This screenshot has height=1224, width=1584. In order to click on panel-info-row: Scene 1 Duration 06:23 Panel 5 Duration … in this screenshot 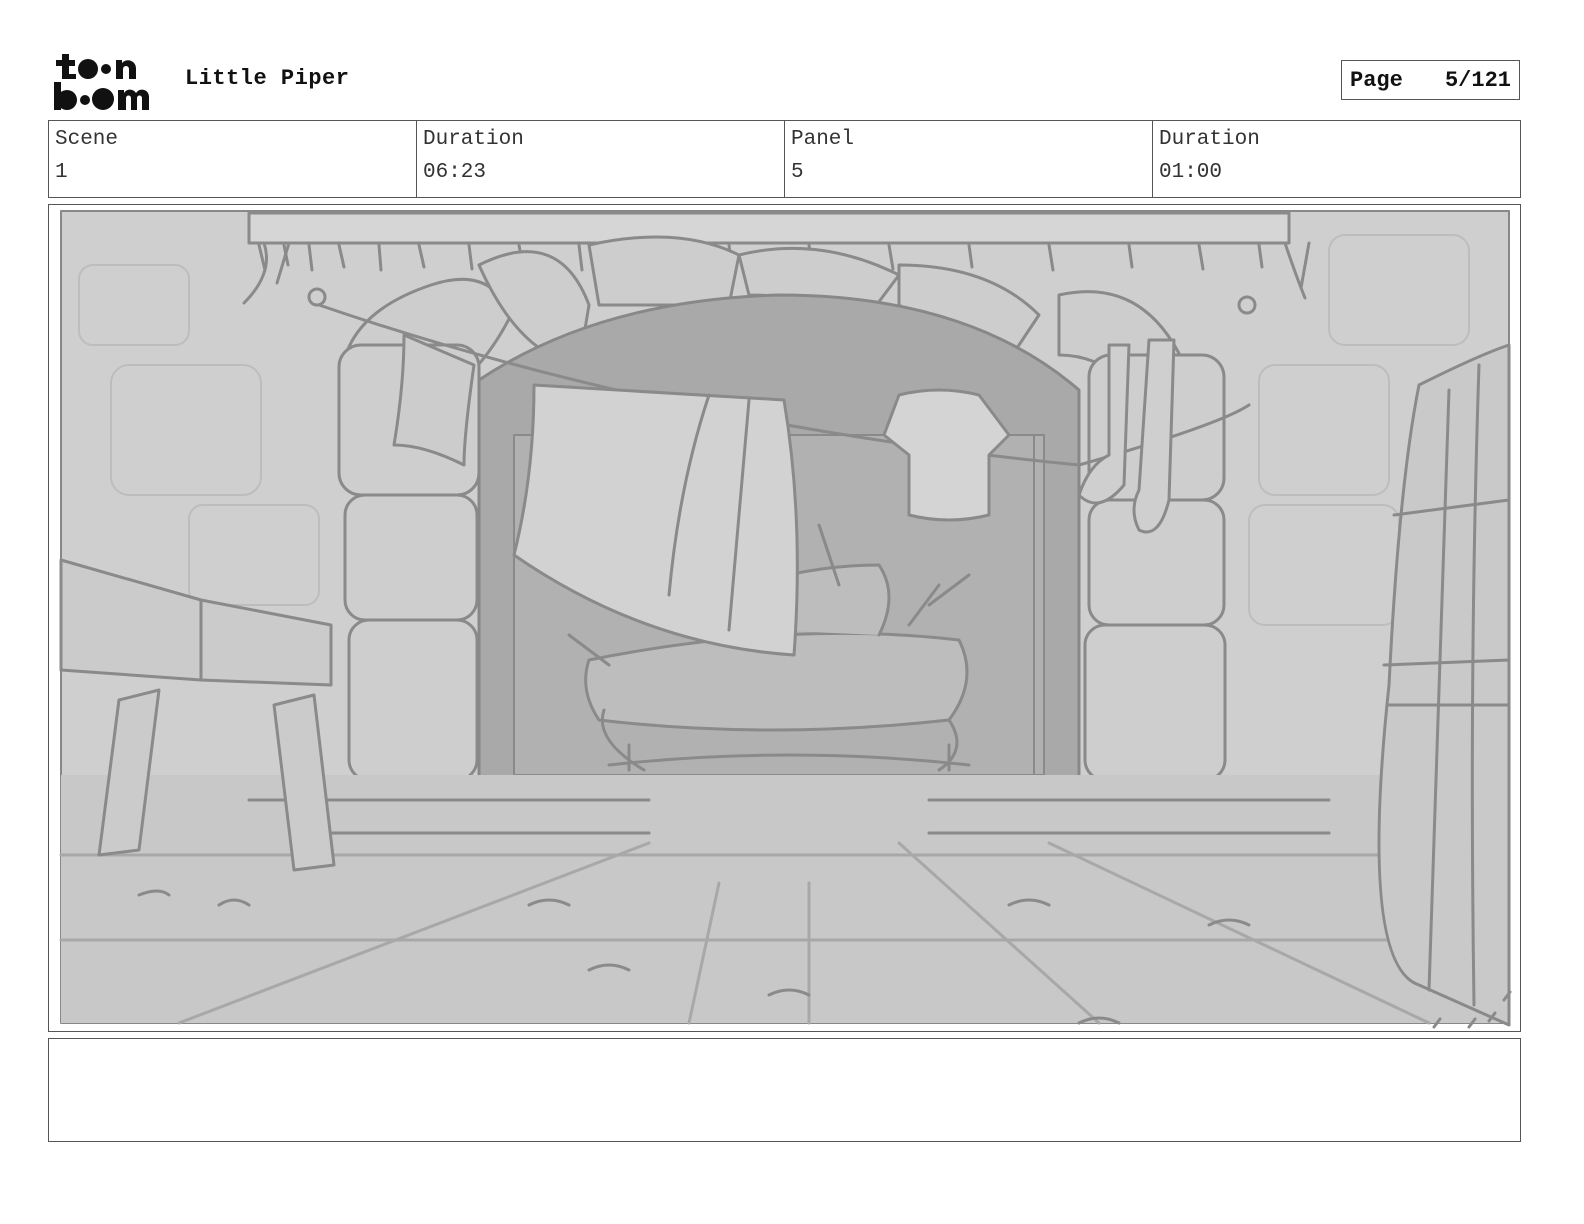, I will do `click(784, 159)`.